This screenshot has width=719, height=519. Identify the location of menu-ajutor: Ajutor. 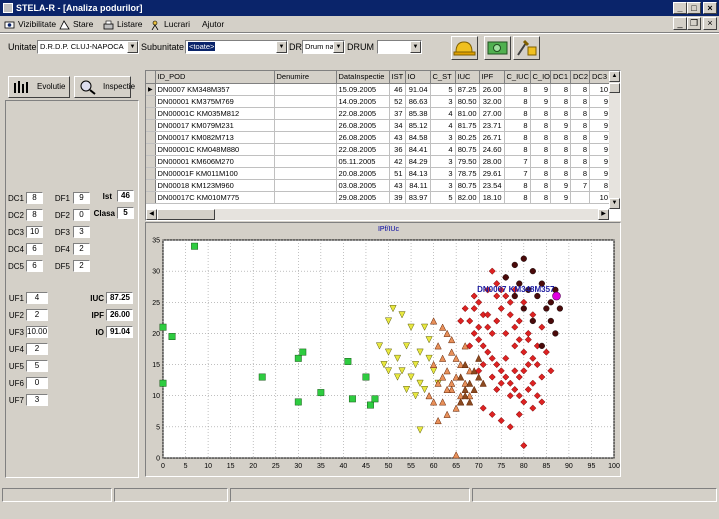
(206, 24).